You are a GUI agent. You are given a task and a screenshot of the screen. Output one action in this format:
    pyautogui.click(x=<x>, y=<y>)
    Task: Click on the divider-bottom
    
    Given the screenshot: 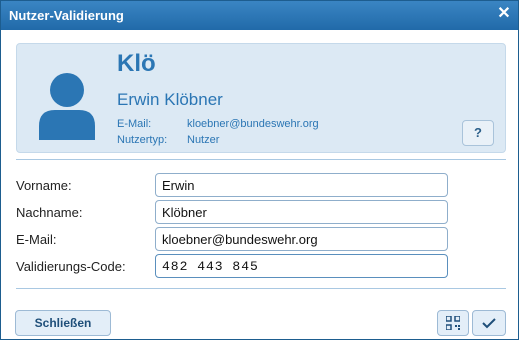 What is the action you would take?
    pyautogui.click(x=261, y=288)
    